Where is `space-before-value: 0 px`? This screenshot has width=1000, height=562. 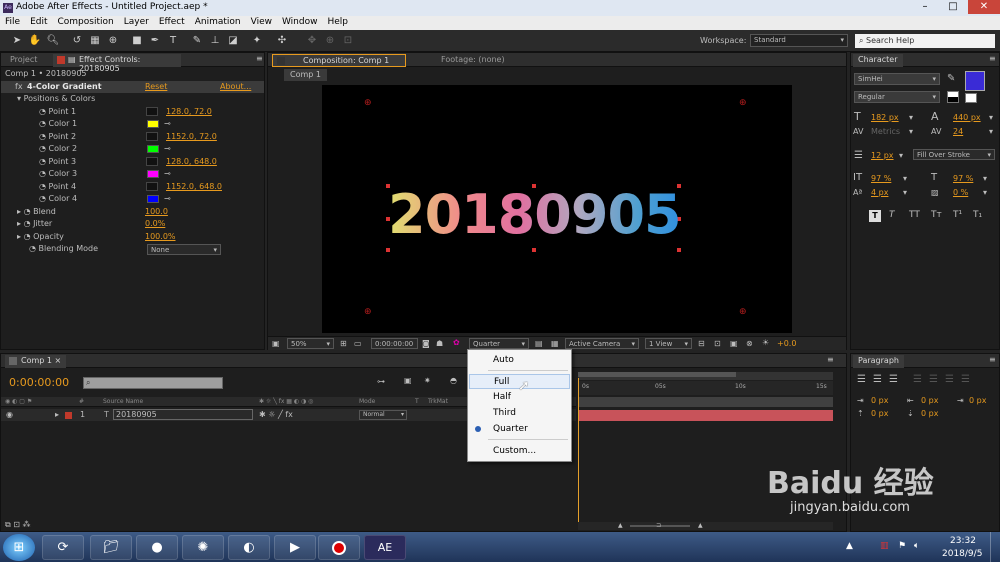
space-before-value: 0 px is located at coordinates (879, 413).